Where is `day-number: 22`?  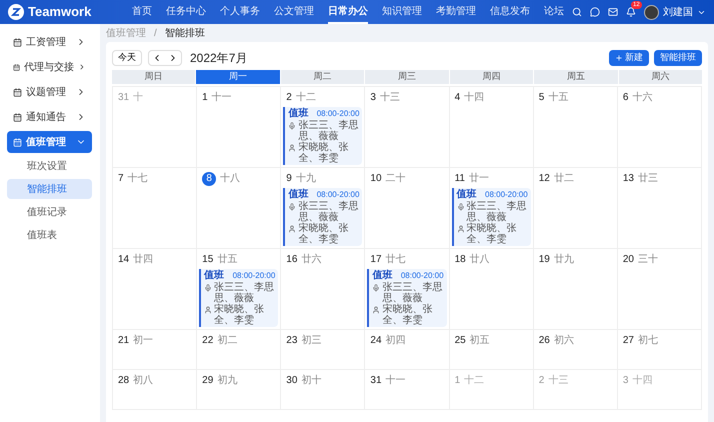
day-number: 22 is located at coordinates (208, 341).